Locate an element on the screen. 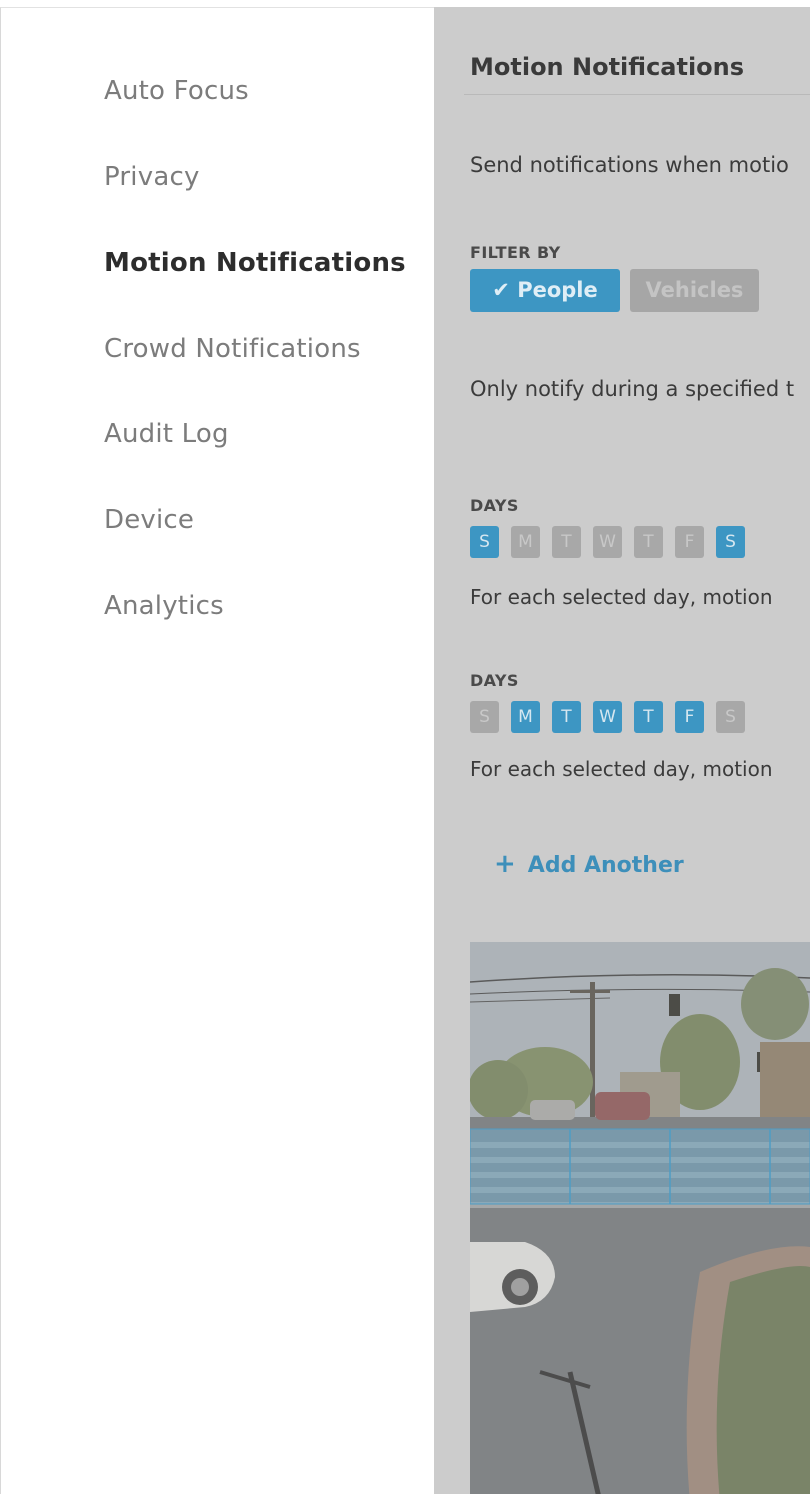 The height and width of the screenshot is (1494, 810). sidebar-item-motion-notifications: Motion Notifications is located at coordinates (255, 263).